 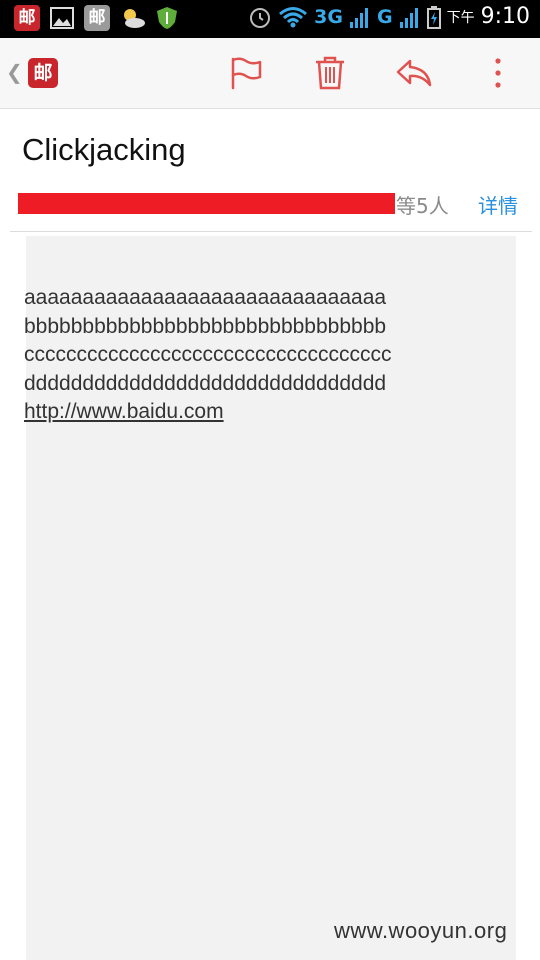 What do you see at coordinates (62, 18) in the screenshot?
I see `image-icon` at bounding box center [62, 18].